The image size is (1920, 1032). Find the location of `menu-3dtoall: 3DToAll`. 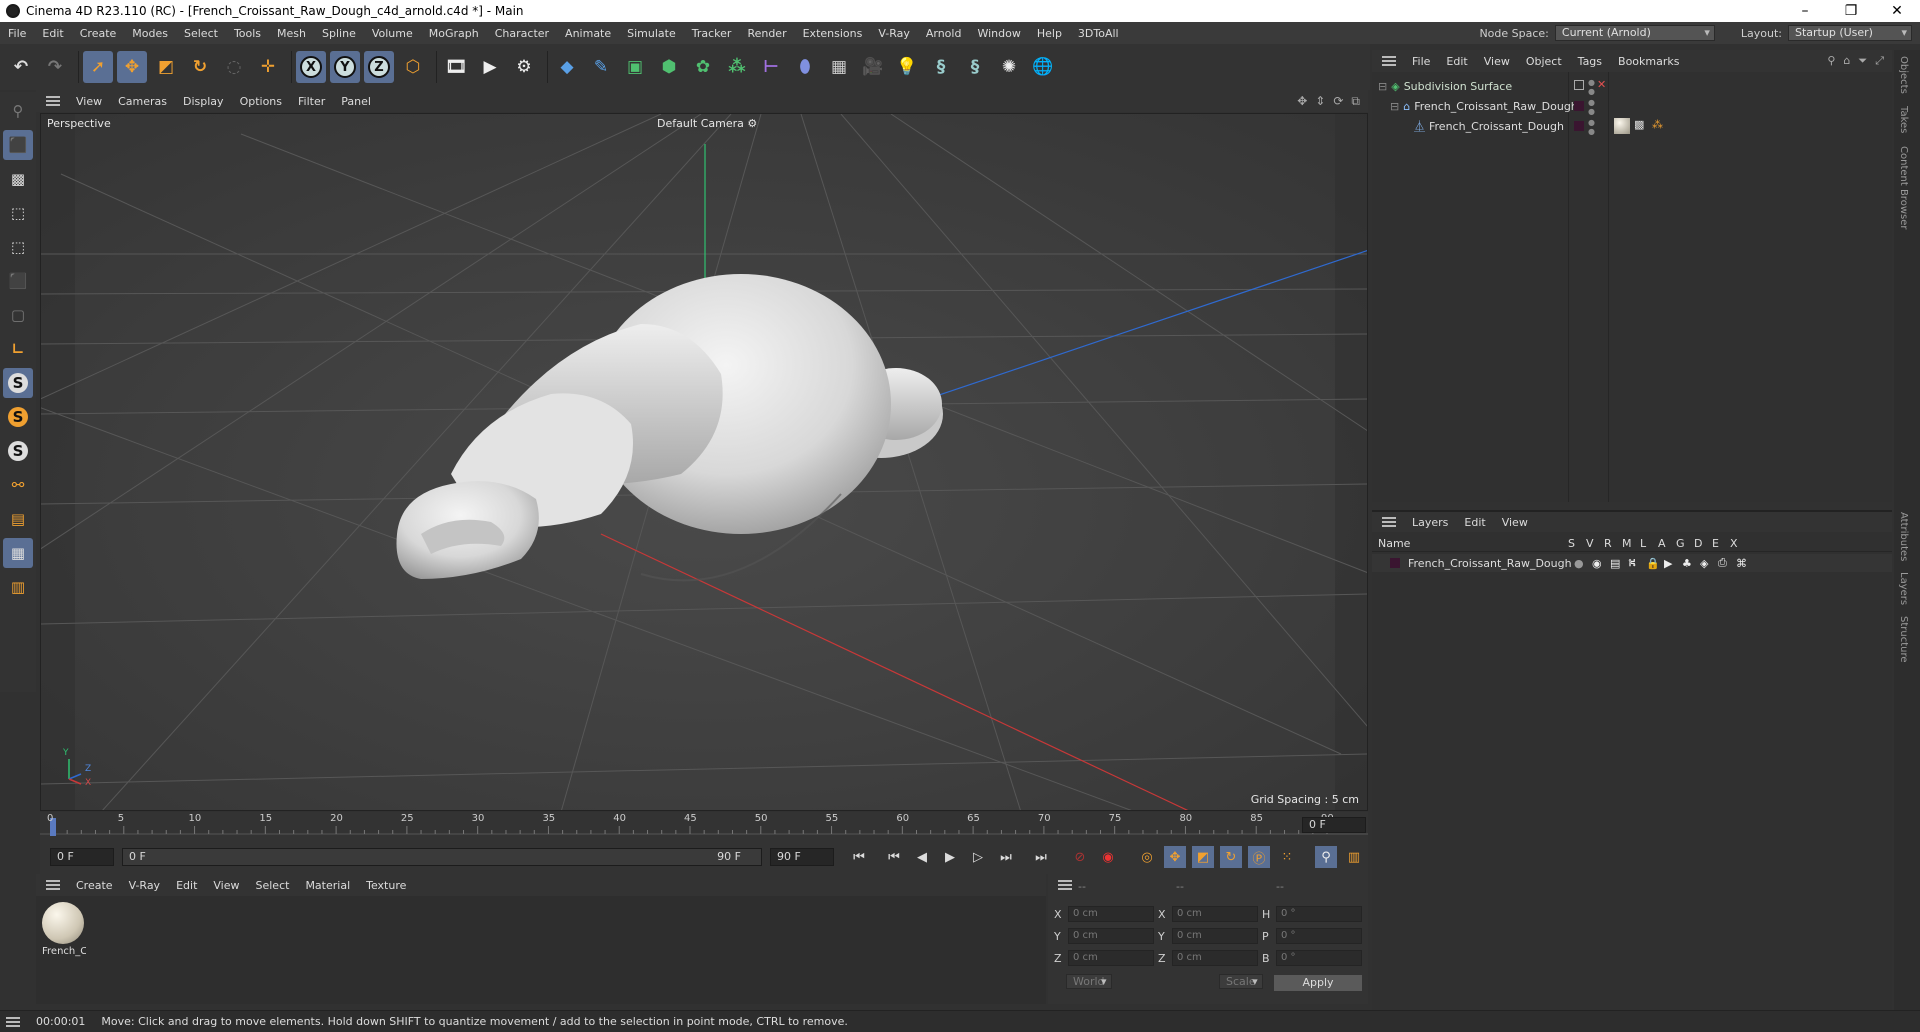

menu-3dtoall: 3DToAll is located at coordinates (1098, 33).